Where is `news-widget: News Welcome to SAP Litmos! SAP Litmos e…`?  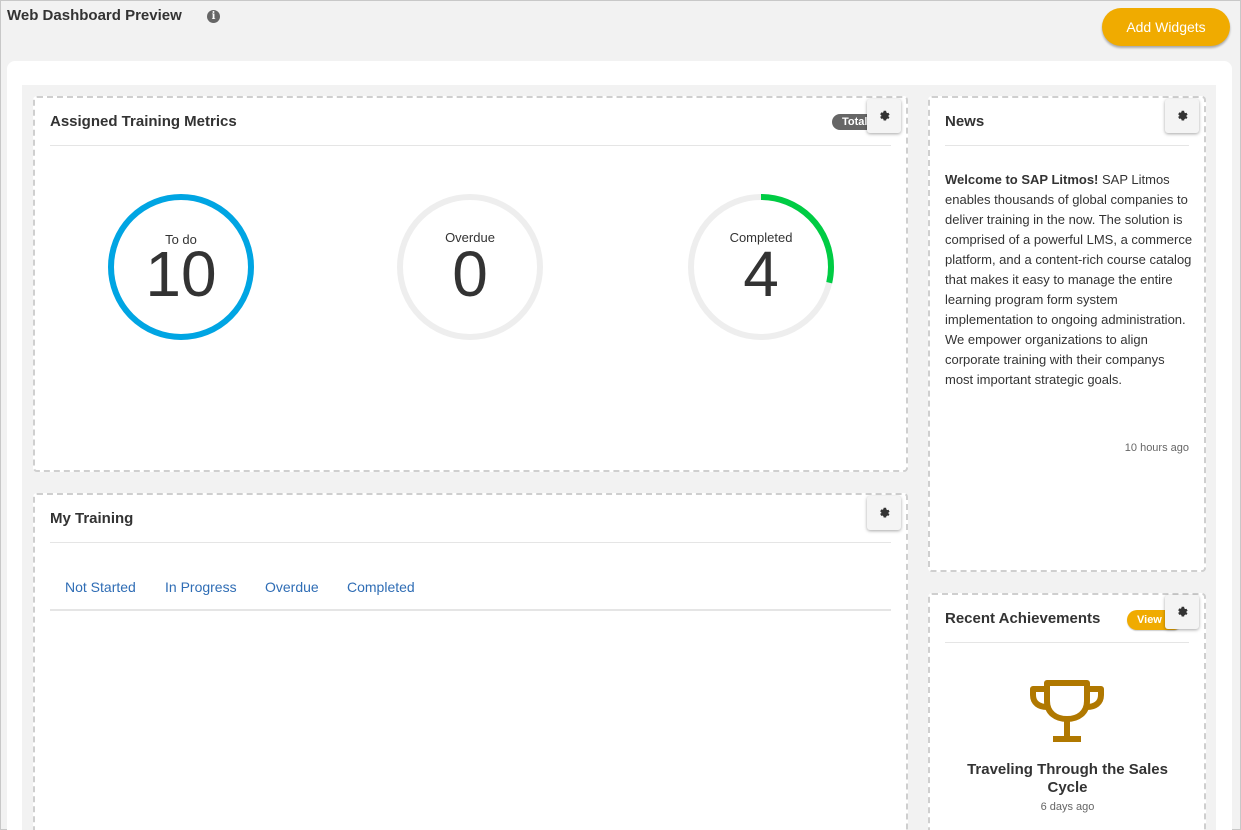 news-widget: News Welcome to SAP Litmos! SAP Litmos e… is located at coordinates (1067, 334).